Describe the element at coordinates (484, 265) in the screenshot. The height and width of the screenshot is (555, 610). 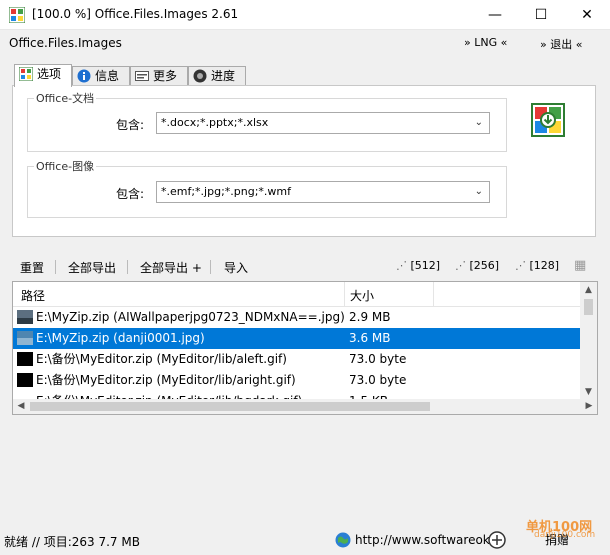
I see `size-256-label: [256]` at that location.